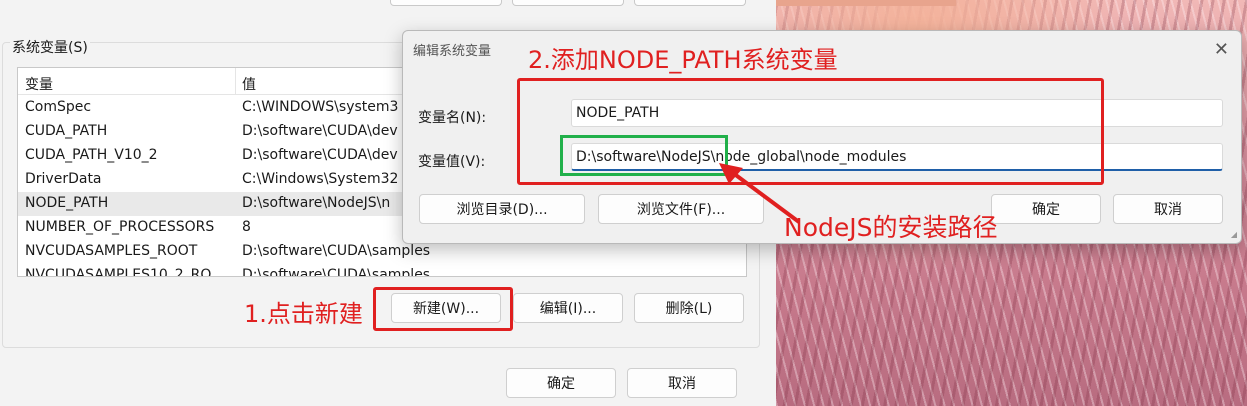 Image resolution: width=1247 pixels, height=406 pixels. I want to click on annotation-new-button-box, so click(443, 309).